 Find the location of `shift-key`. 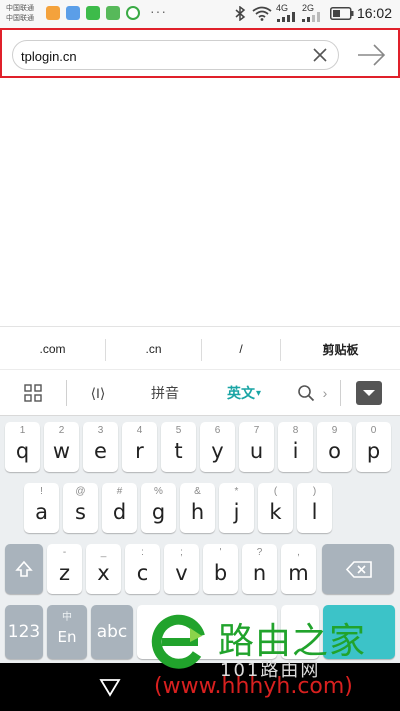

shift-key is located at coordinates (24, 569).